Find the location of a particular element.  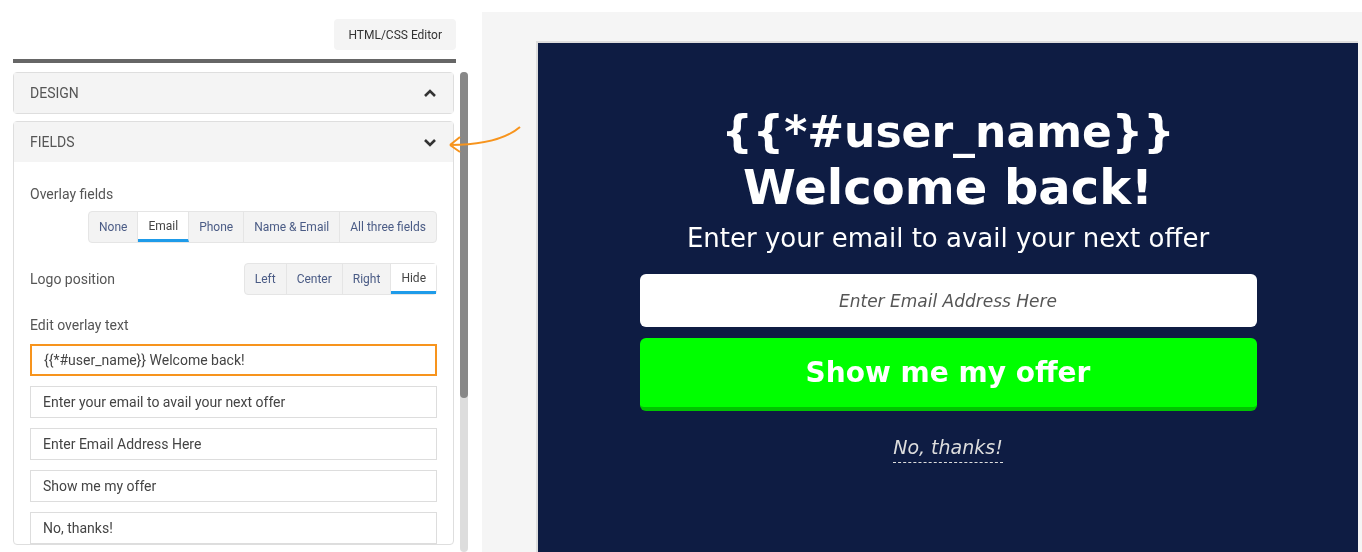

chevron-down-icon is located at coordinates (430, 142).